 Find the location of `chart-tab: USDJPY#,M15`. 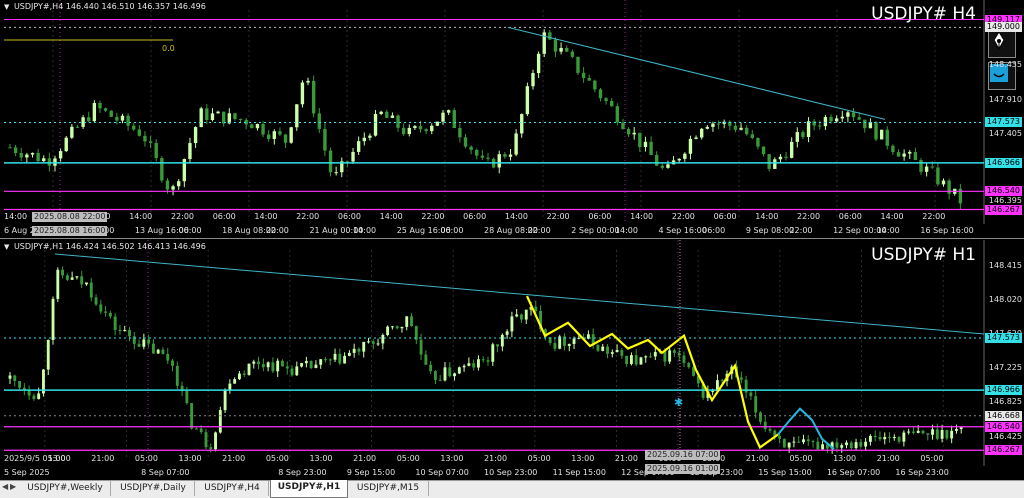

chart-tab: USDJPY#,M15 is located at coordinates (388, 488).